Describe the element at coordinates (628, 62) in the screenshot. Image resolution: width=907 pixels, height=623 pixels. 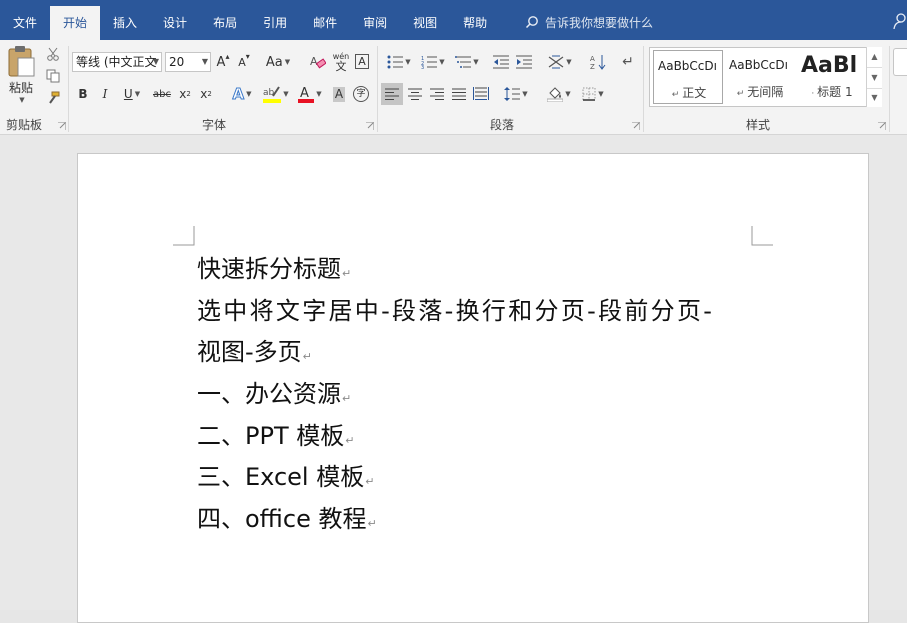
I see `show-formatting-marks-button: ↵` at that location.